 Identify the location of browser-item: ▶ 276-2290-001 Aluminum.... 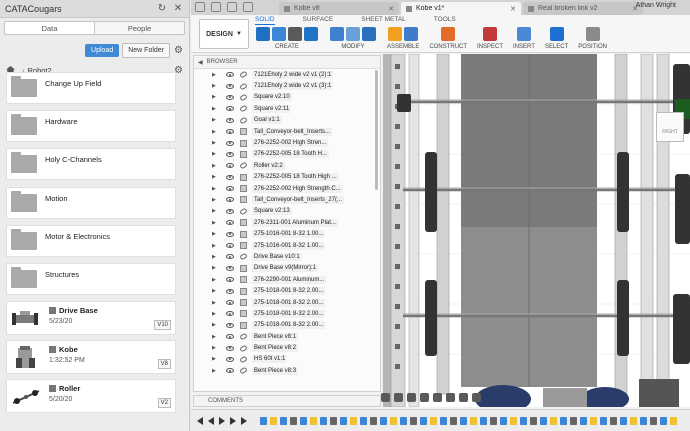
(287, 279).